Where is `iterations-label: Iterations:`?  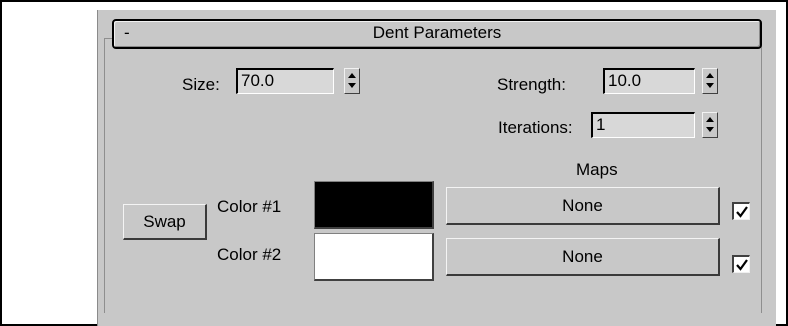
iterations-label: Iterations: is located at coordinates (535, 127).